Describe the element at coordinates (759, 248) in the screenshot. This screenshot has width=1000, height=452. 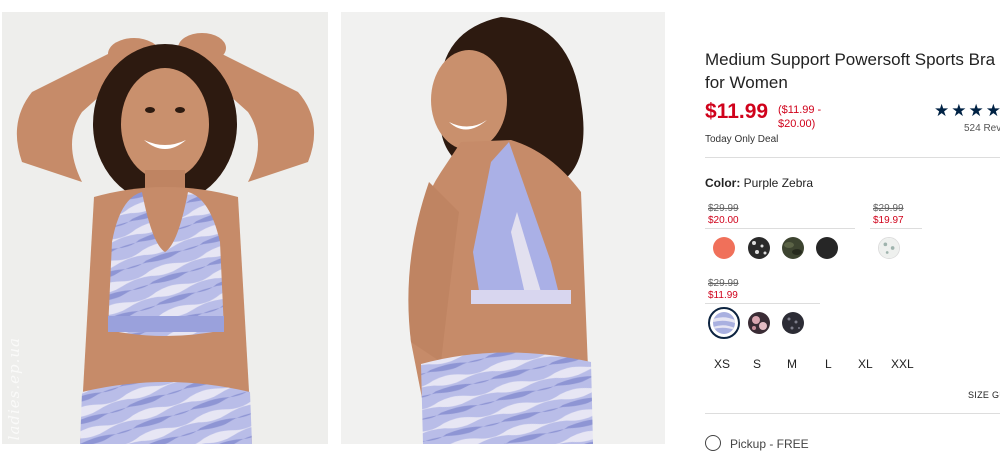
I see `color-swatch-black-white-print` at that location.